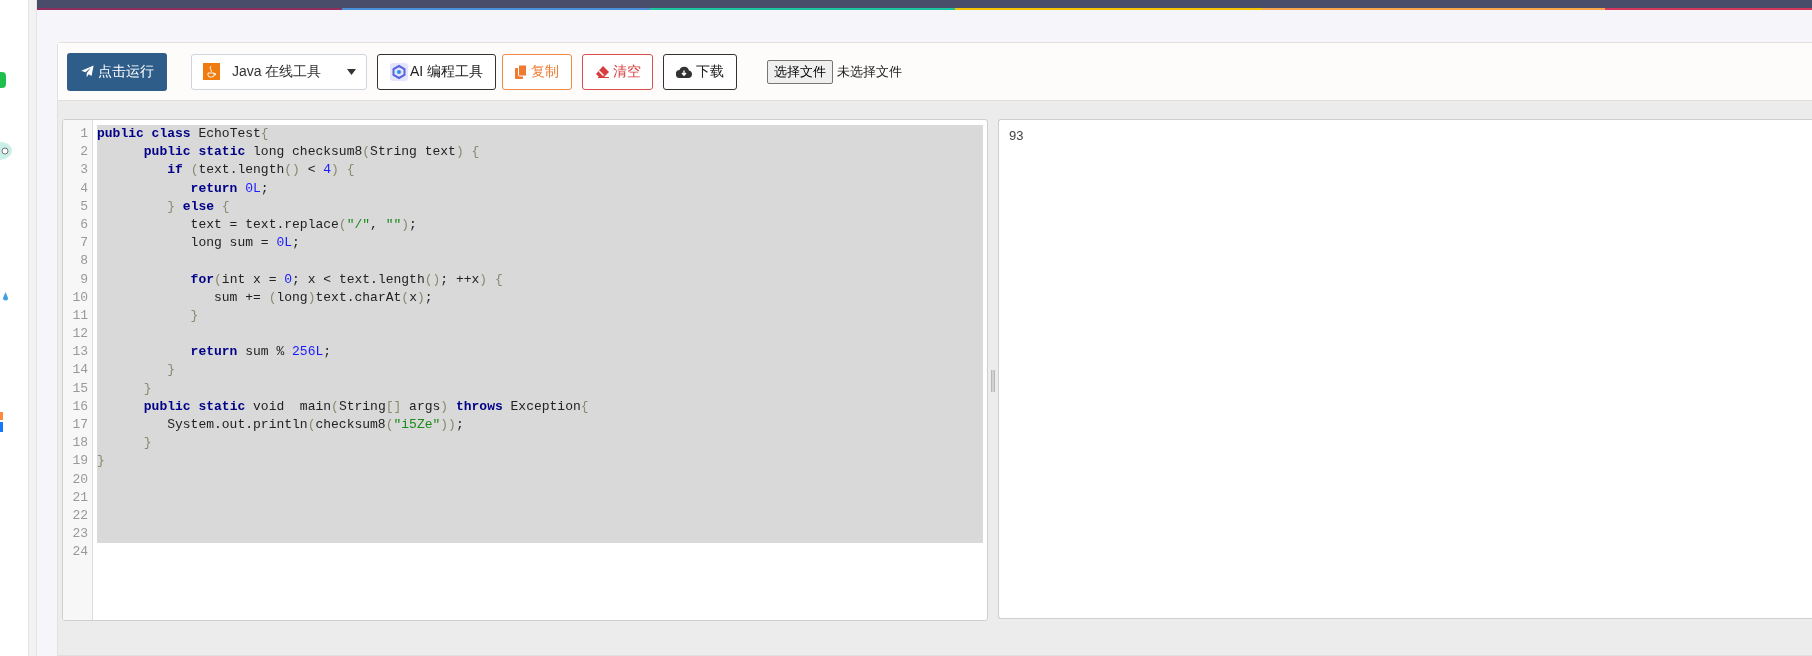 The image size is (1812, 656). I want to click on line-number: 13, so click(80, 352).